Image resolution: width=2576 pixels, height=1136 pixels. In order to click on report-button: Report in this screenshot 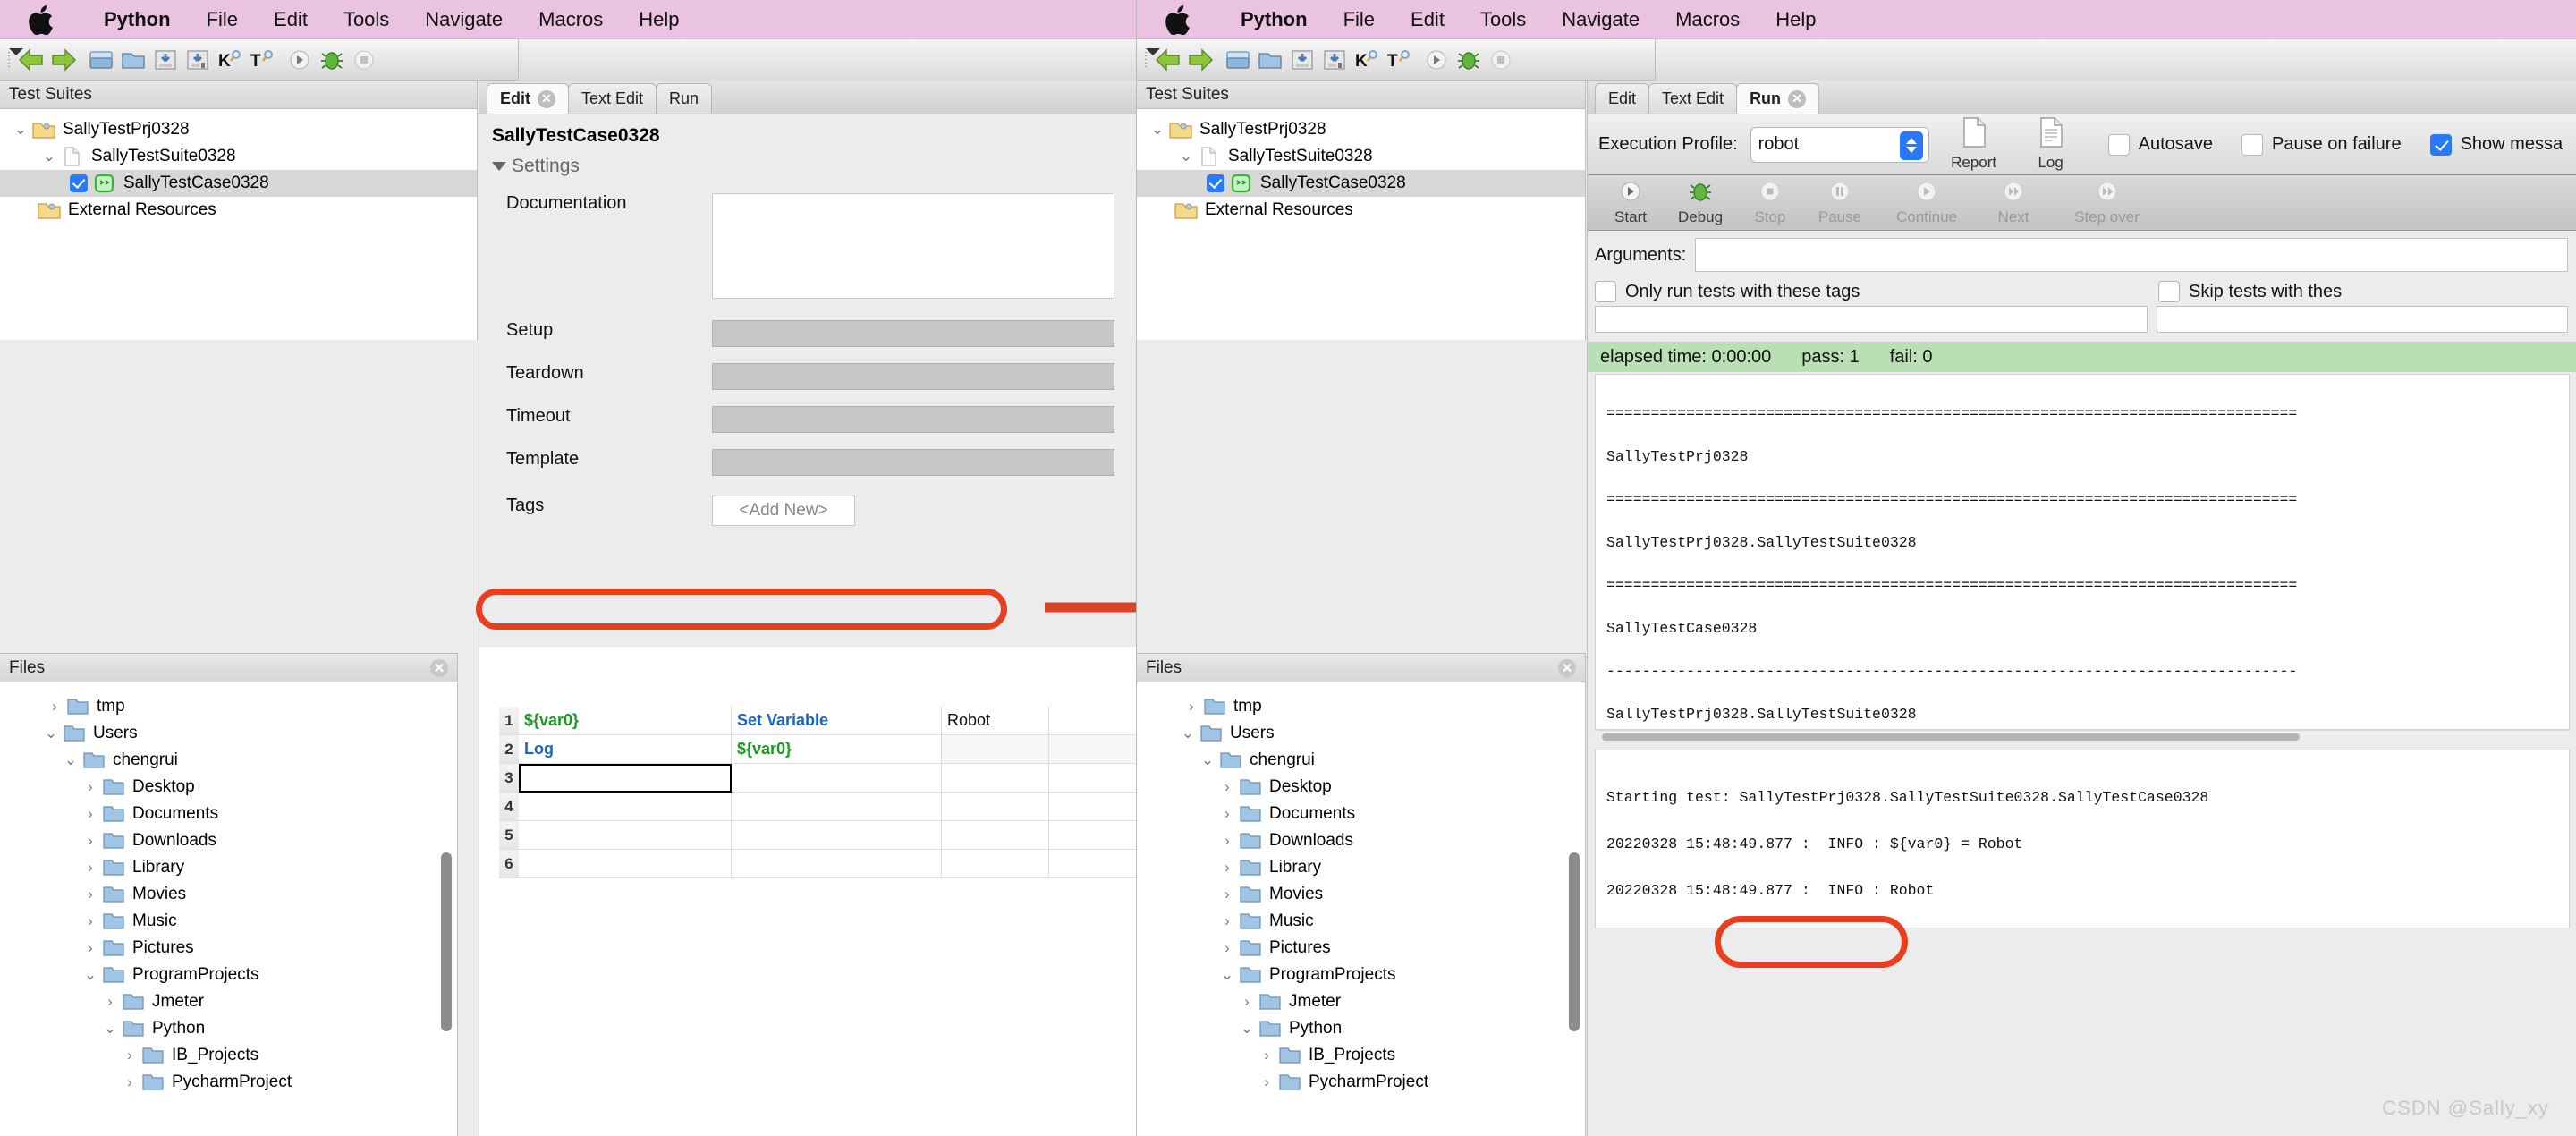, I will do `click(1974, 144)`.